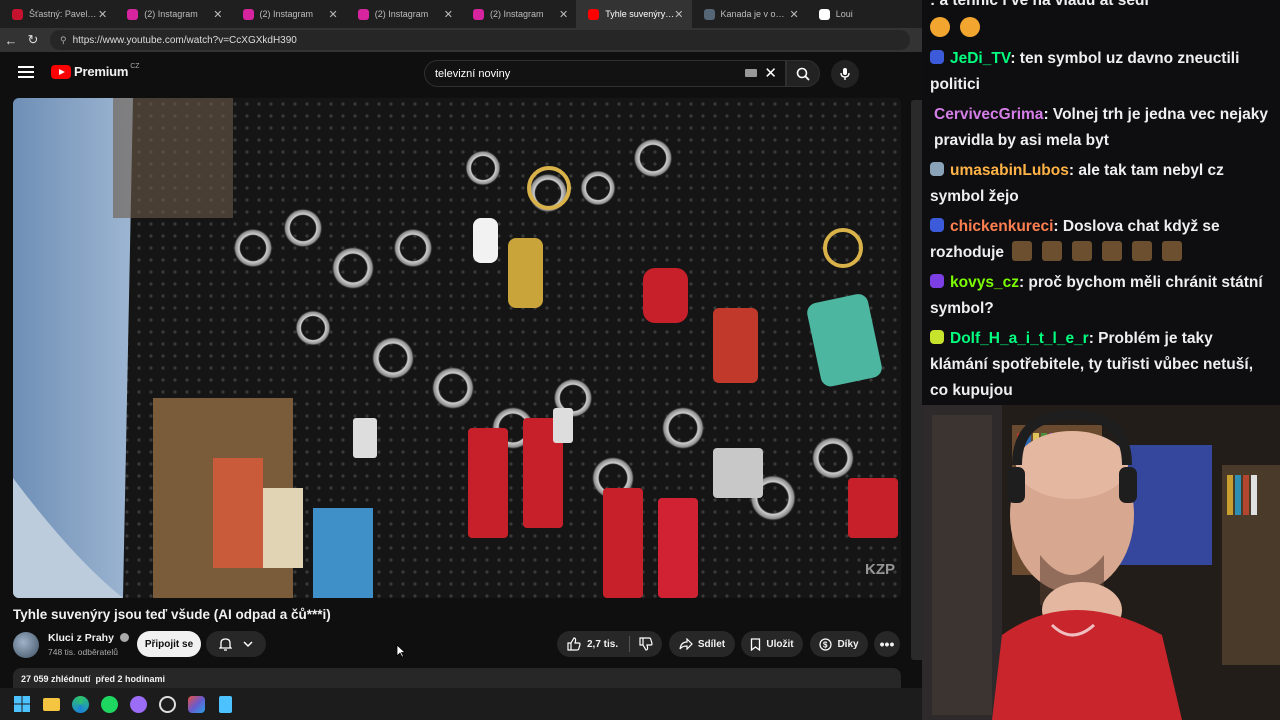  Describe the element at coordinates (57, 14) in the screenshot. I see `browser-tab: Šťastný: Pavel je lídr opo✕` at that location.